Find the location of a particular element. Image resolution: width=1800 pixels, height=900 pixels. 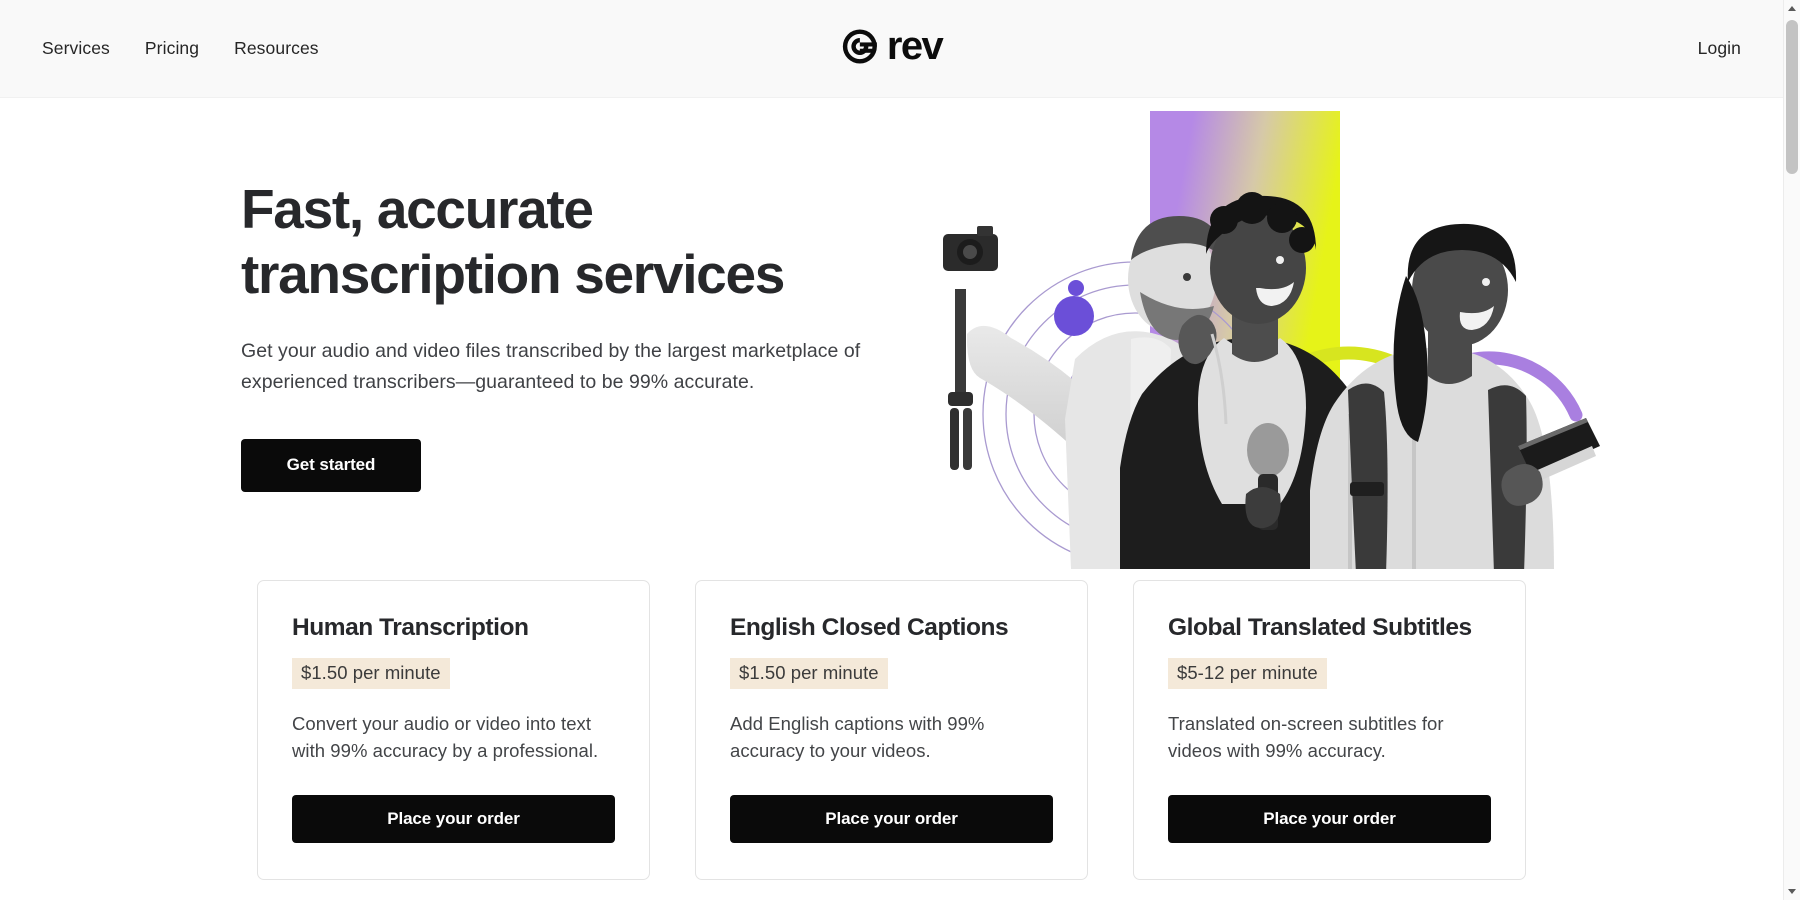

chevron-down-icon is located at coordinates (1792, 891).